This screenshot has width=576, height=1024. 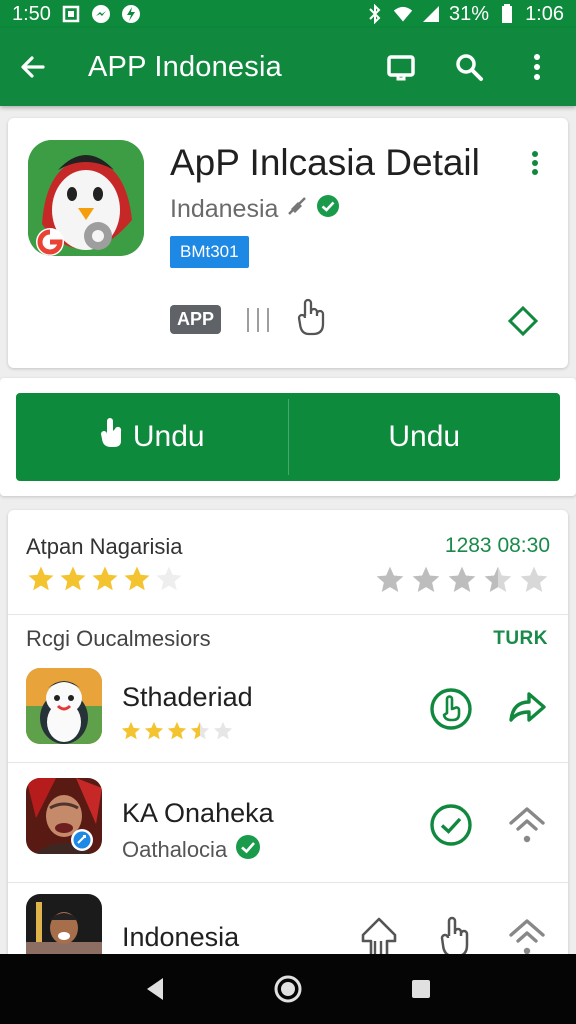 What do you see at coordinates (288, 67) in the screenshot?
I see `app-bar: APP Indonesia` at bounding box center [288, 67].